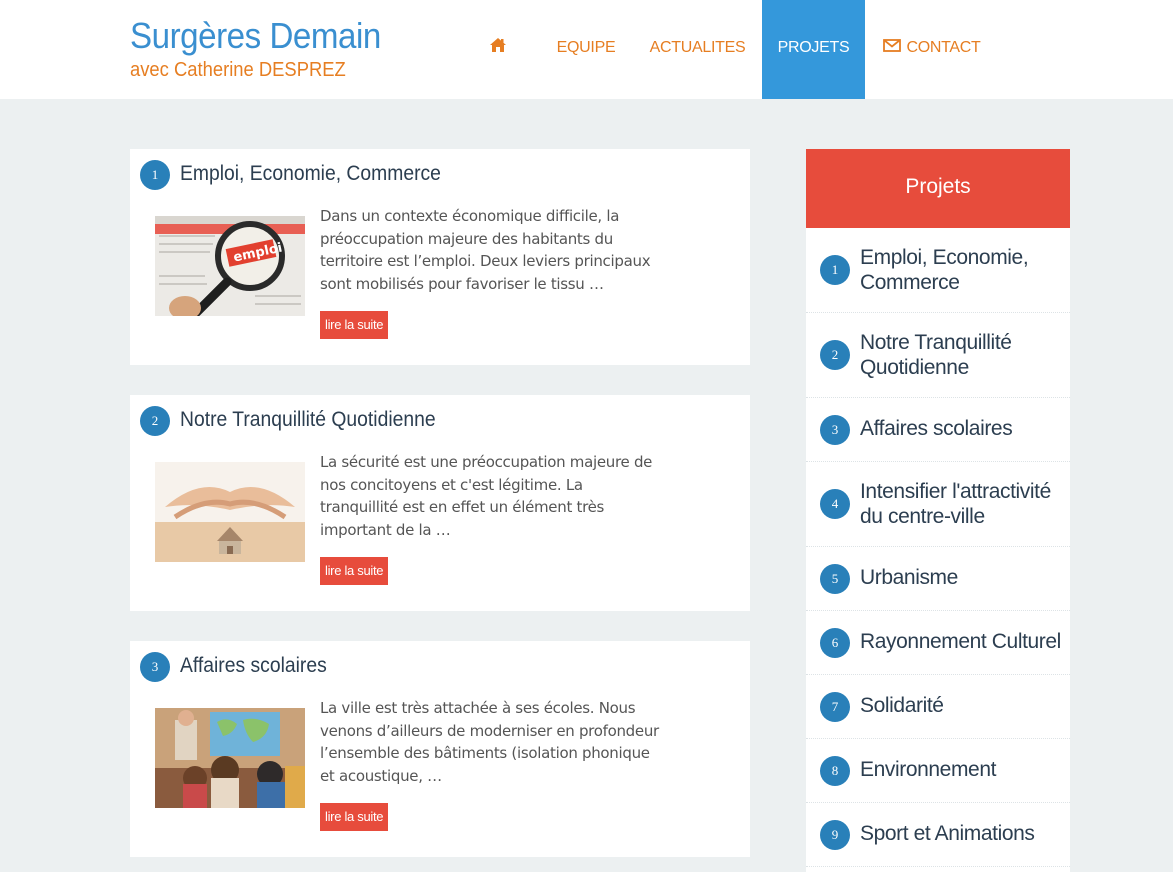 Image resolution: width=1173 pixels, height=872 pixels. Describe the element at coordinates (835, 270) in the screenshot. I see `sidebar-number-badge: 1` at that location.